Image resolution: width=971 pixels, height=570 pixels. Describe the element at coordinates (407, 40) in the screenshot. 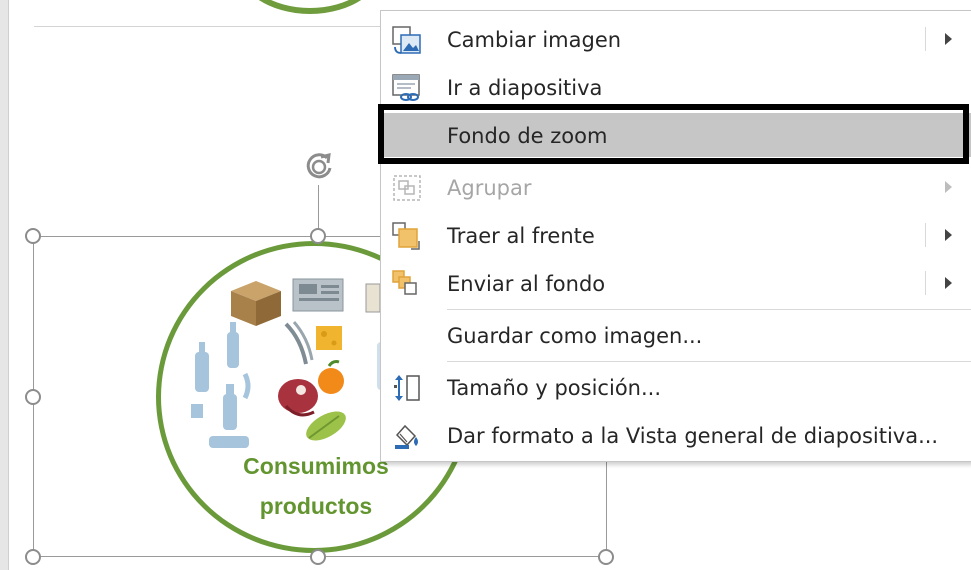

I see `change-picture-icon` at that location.